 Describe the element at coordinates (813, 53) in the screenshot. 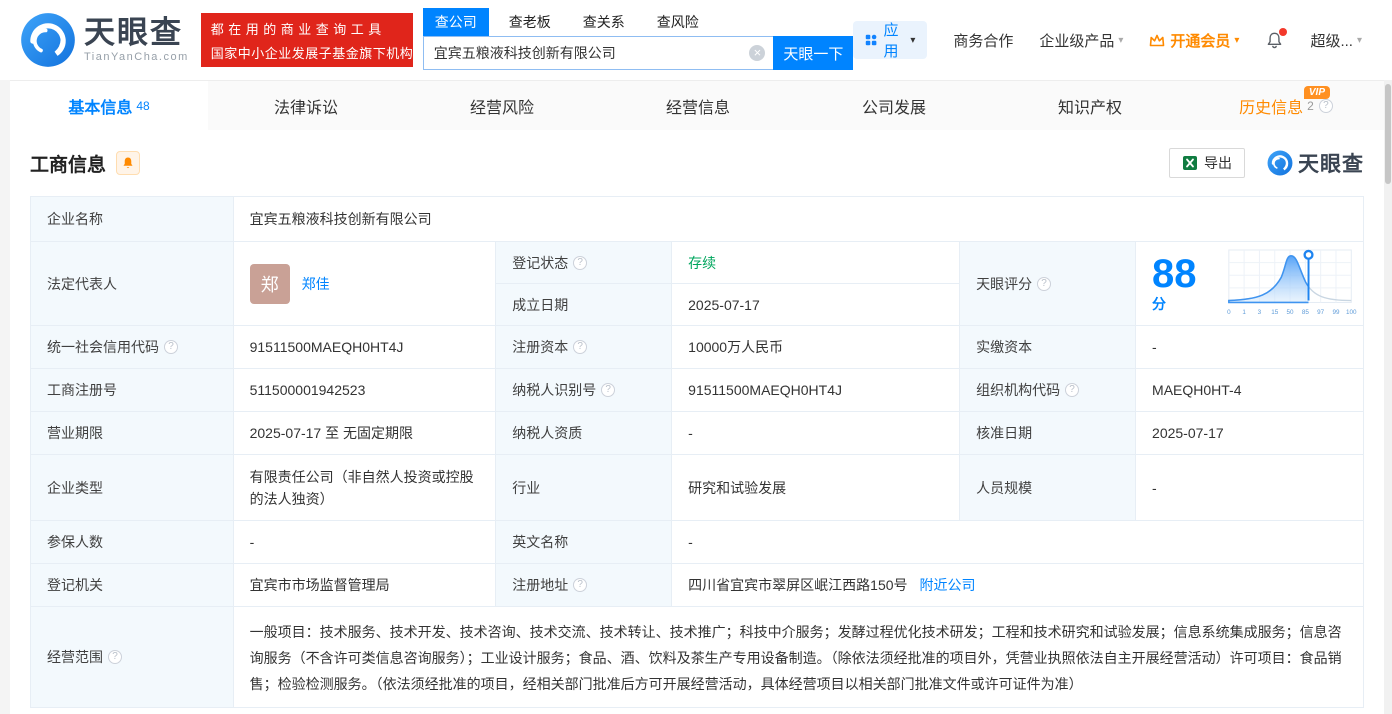

I see `search-button: 天眼一下` at that location.